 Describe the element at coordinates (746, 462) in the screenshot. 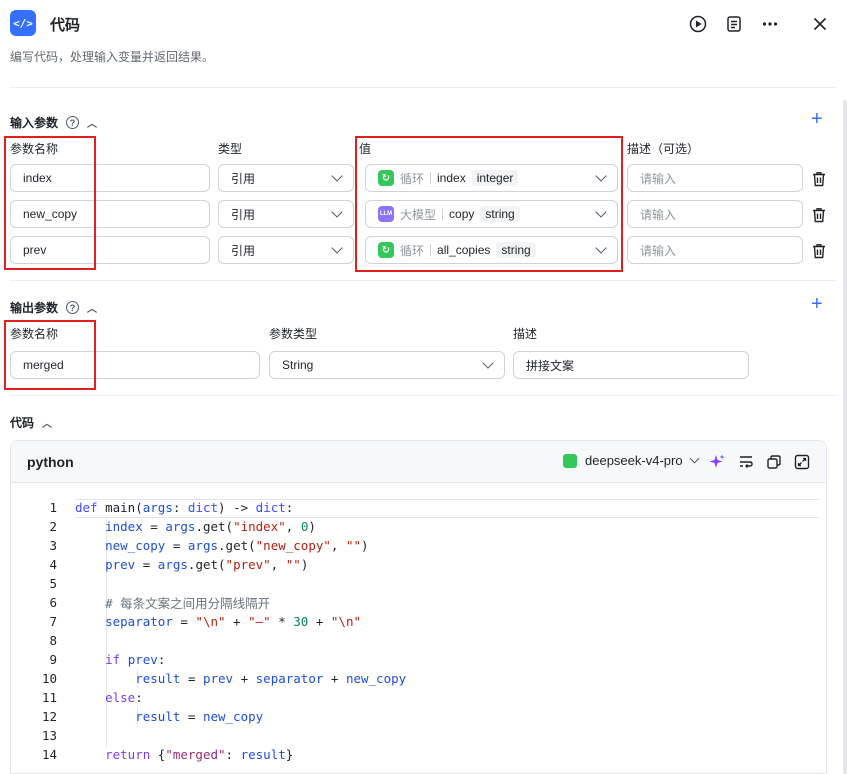

I see `format-icon` at that location.